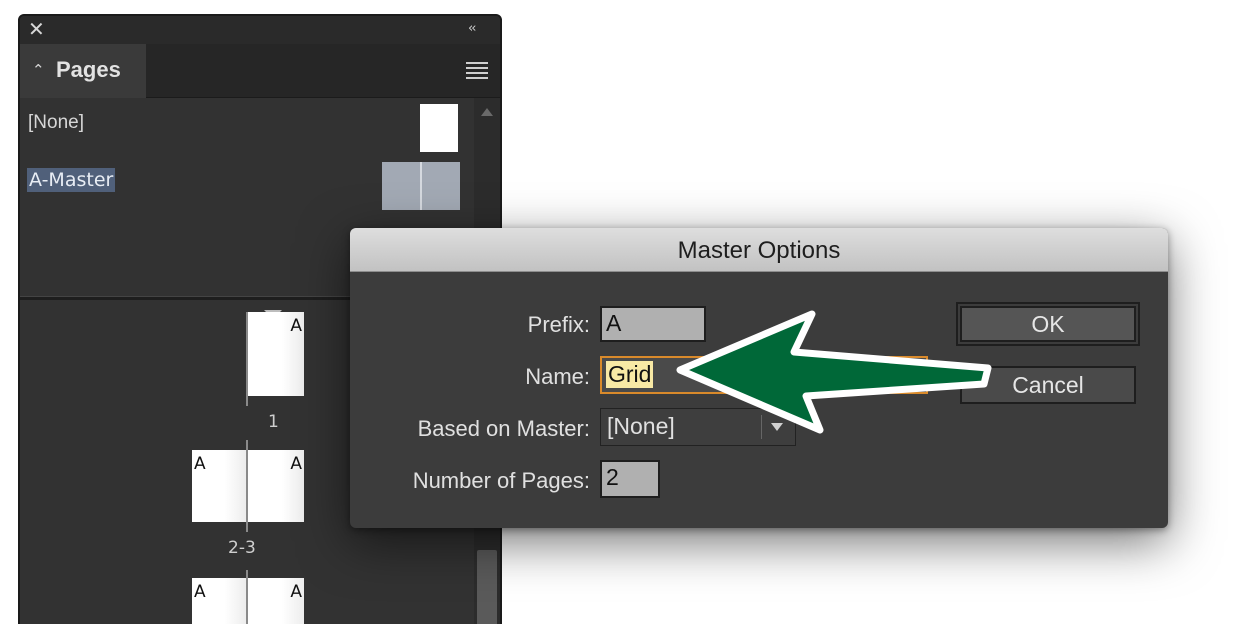 The height and width of the screenshot is (624, 1240). What do you see at coordinates (630, 374) in the screenshot?
I see `name-input-value: Grid` at bounding box center [630, 374].